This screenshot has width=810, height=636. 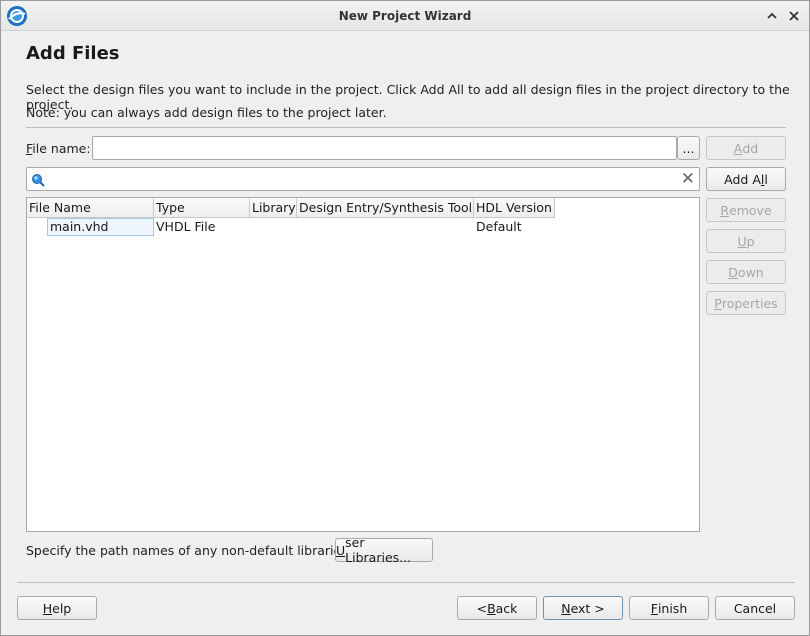 I want to click on close-icon, so click(x=794, y=16).